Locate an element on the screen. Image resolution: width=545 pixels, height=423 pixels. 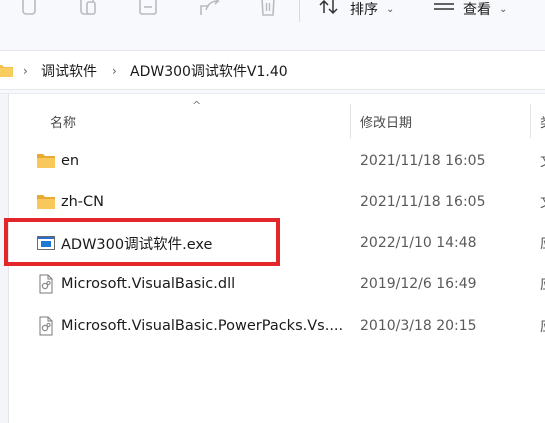
address-bar: › 调试软件 › ADW300调试软件V1.40 is located at coordinates (272, 70).